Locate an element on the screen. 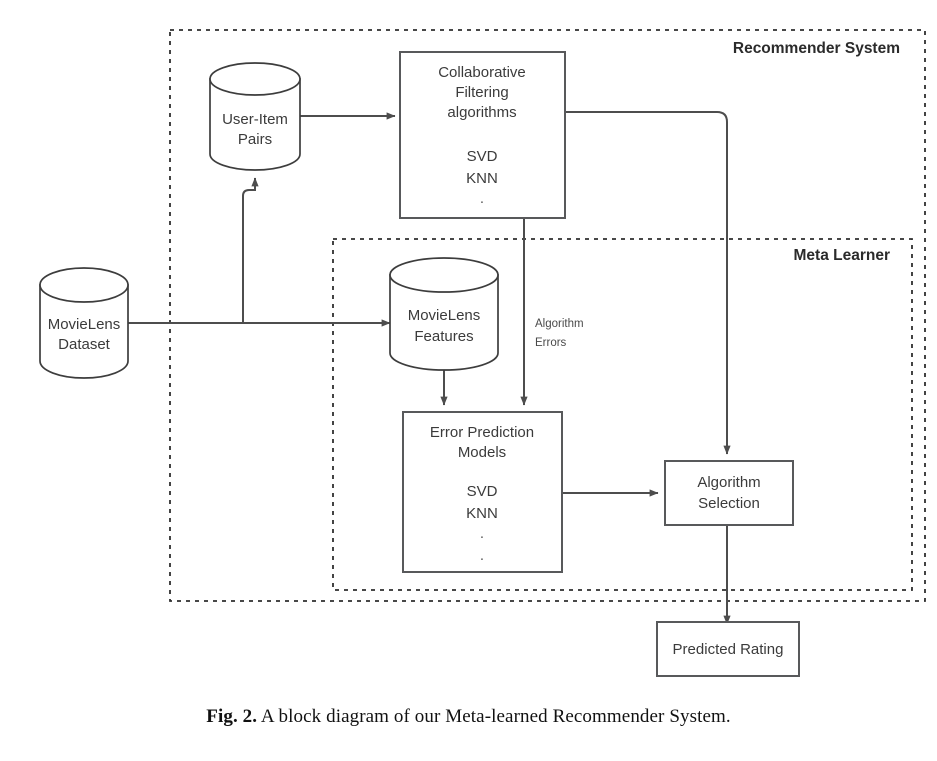 The width and height of the screenshot is (937, 761). edge-label-algorithm-errors-line2: Errors is located at coordinates (551, 343).